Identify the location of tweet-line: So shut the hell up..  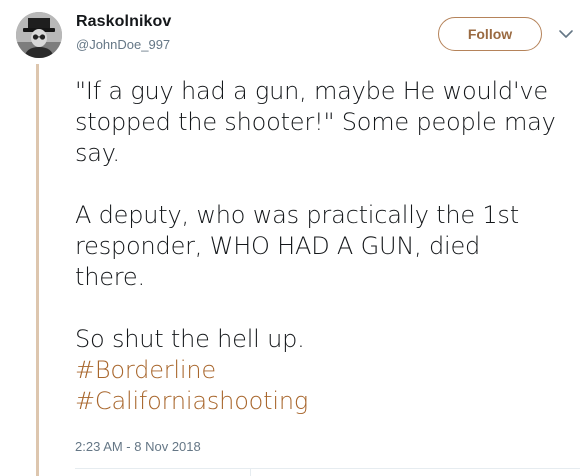
(190, 339).